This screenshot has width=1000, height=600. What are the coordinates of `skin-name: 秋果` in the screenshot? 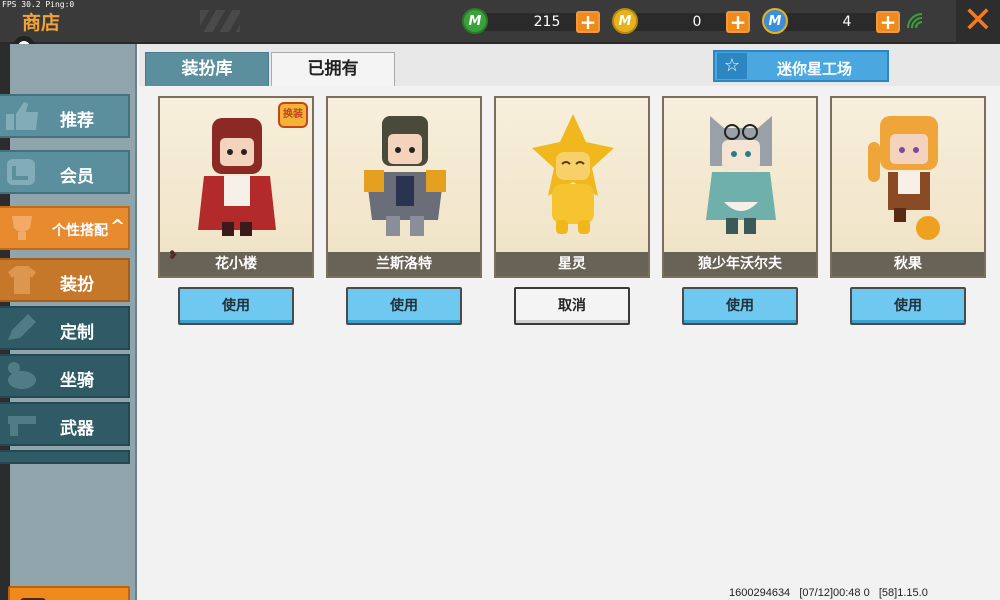 It's located at (908, 264).